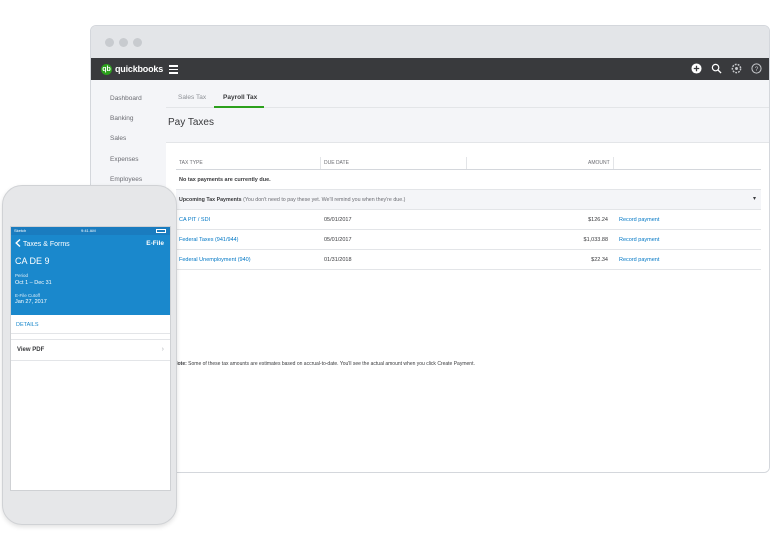  What do you see at coordinates (137, 42) in the screenshot?
I see `window-zoom-dot` at bounding box center [137, 42].